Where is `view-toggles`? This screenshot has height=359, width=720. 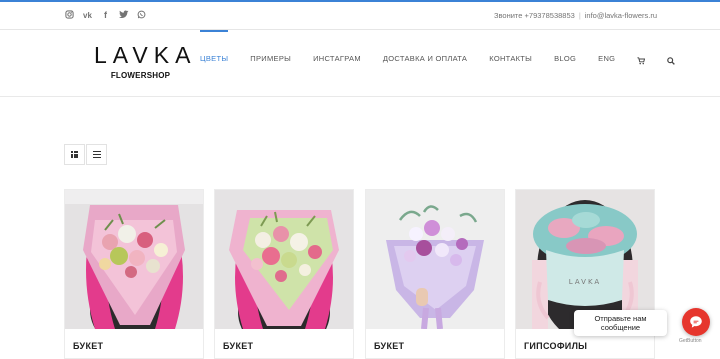 view-toggles is located at coordinates (86, 154).